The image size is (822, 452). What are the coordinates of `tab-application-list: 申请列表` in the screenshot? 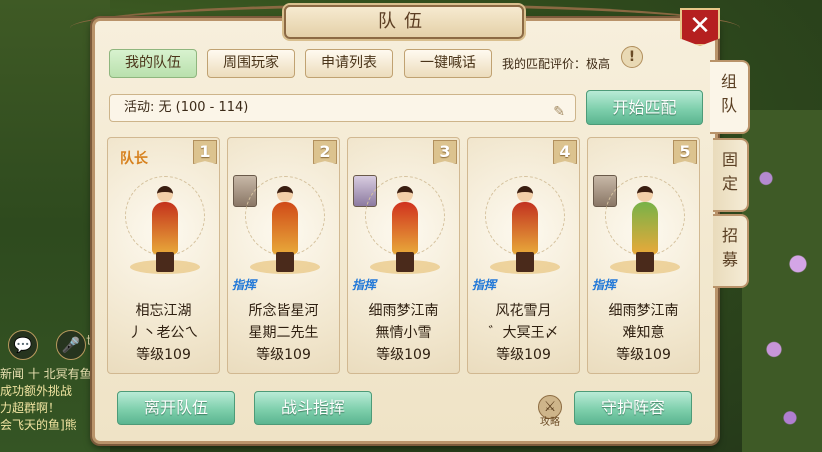 It's located at (349, 63).